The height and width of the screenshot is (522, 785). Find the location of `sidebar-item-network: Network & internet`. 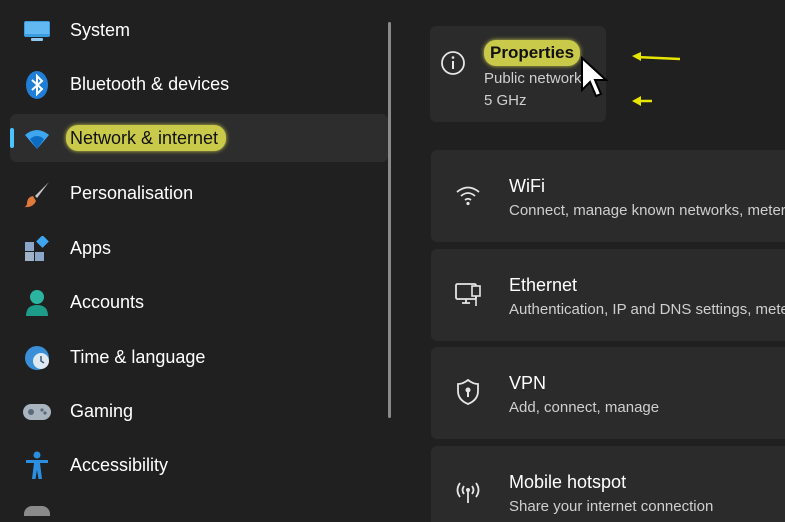

sidebar-item-network: Network & internet is located at coordinates (199, 138).